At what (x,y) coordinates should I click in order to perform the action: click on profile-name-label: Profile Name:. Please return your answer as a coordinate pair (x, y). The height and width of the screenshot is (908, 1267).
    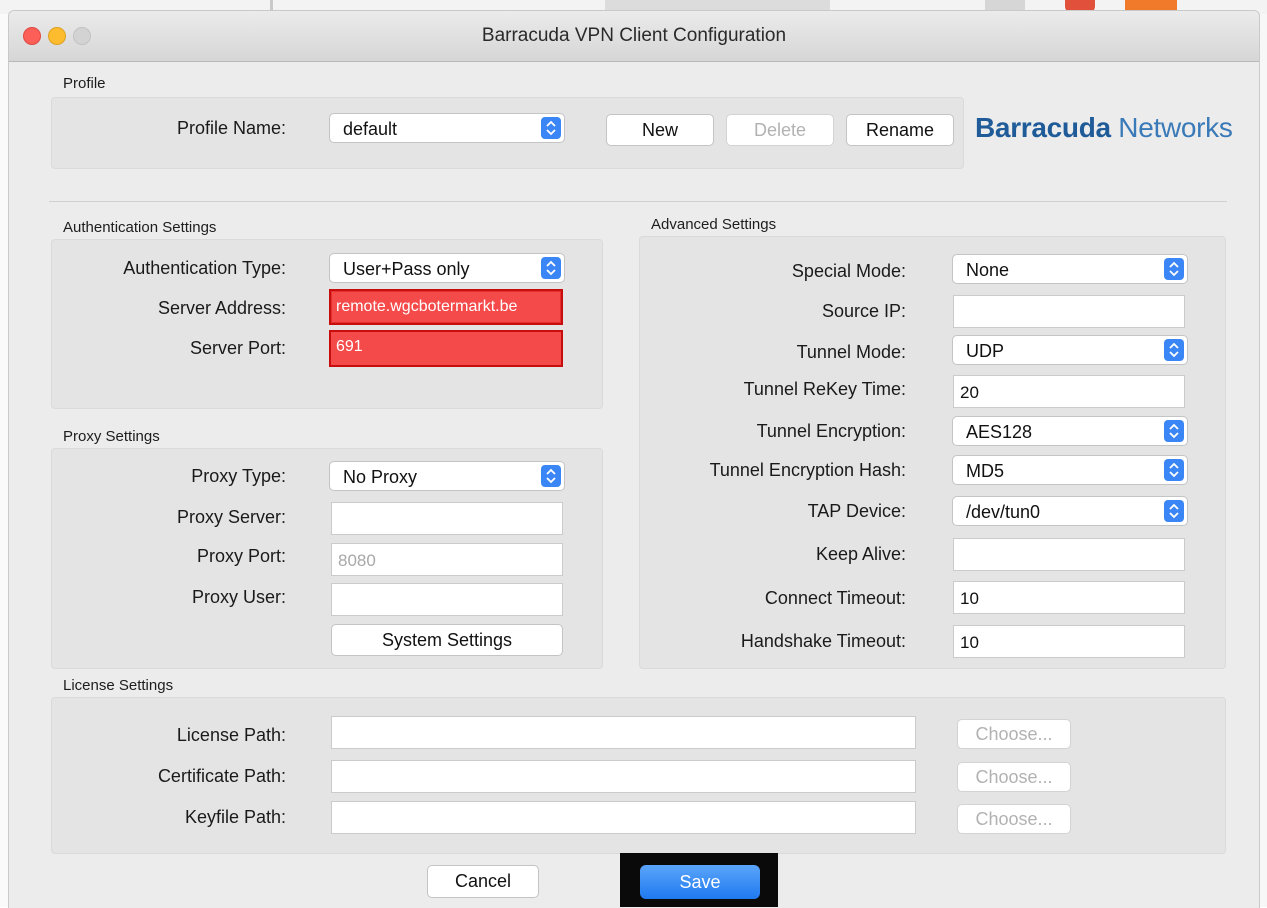
    Looking at the image, I should click on (231, 128).